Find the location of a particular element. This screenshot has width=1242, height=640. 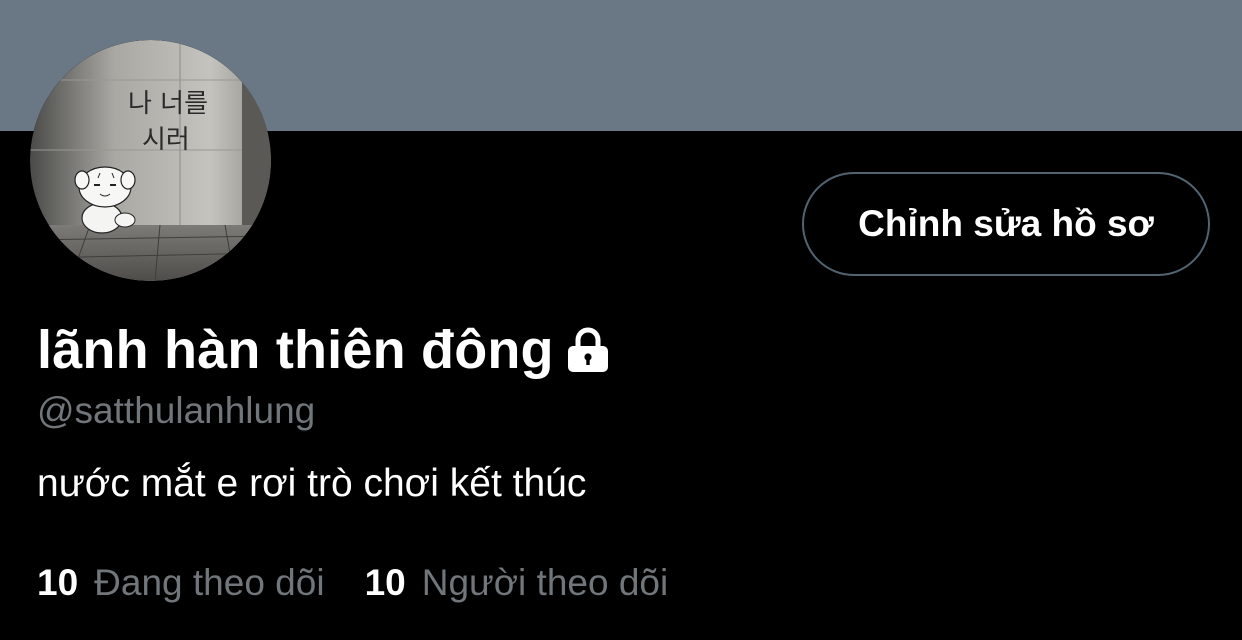

profile-handle: @satthulanhlung is located at coordinates (176, 410).